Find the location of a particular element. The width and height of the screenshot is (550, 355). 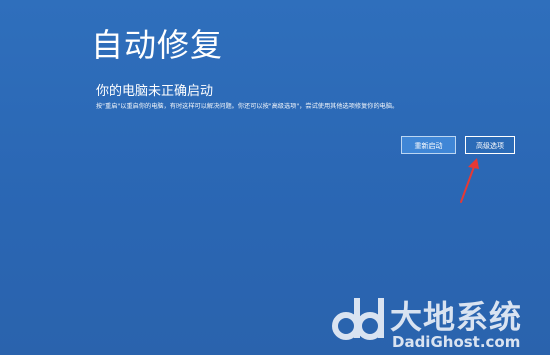

page-title: 自动修复 is located at coordinates (157, 45).